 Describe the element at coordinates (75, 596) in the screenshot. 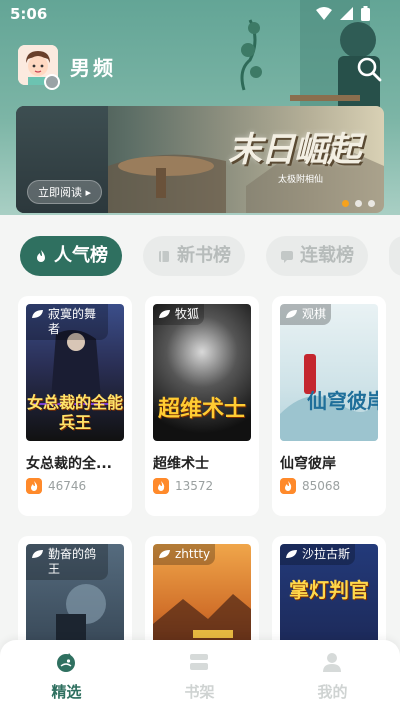

I see `book-card: 勤奋的鸽王` at that location.